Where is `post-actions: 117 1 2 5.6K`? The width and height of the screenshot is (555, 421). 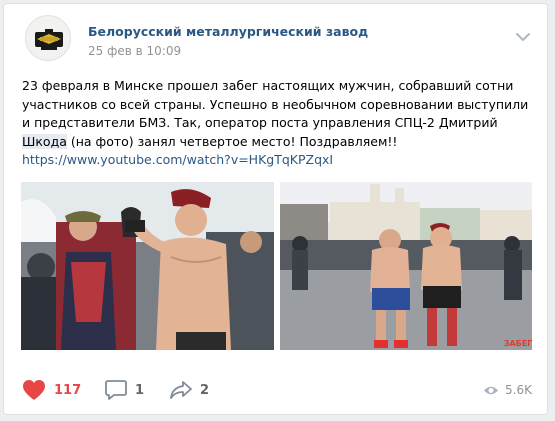 post-actions: 117 1 2 5.6K is located at coordinates (275, 393).